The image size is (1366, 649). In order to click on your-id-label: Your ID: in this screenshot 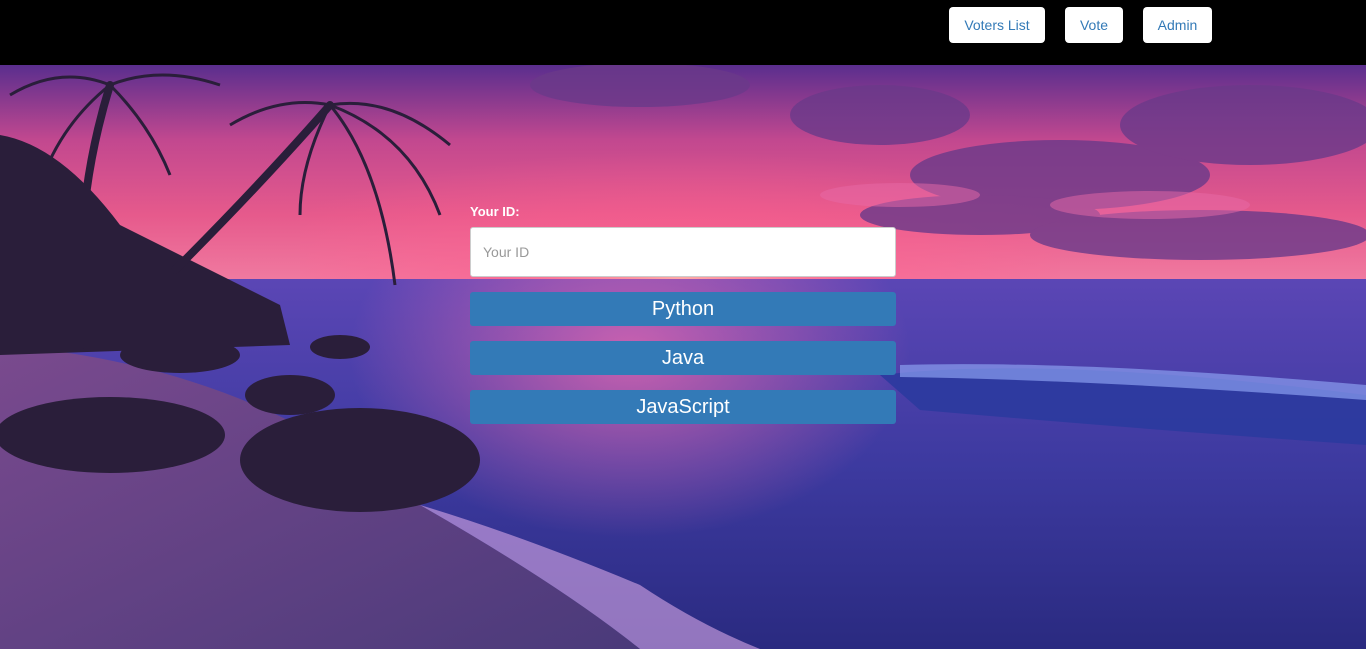, I will do `click(495, 211)`.